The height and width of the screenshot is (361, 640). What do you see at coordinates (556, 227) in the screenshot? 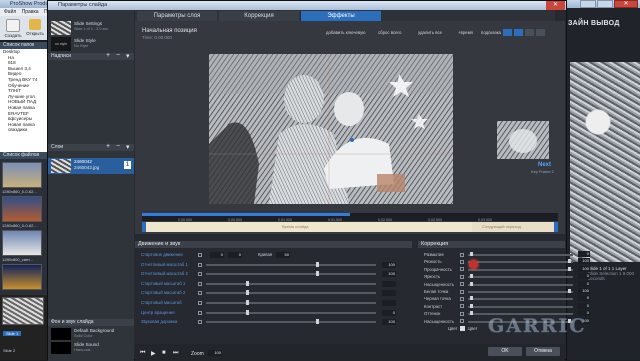
I see `keyframe-2-marker` at bounding box center [556, 227].